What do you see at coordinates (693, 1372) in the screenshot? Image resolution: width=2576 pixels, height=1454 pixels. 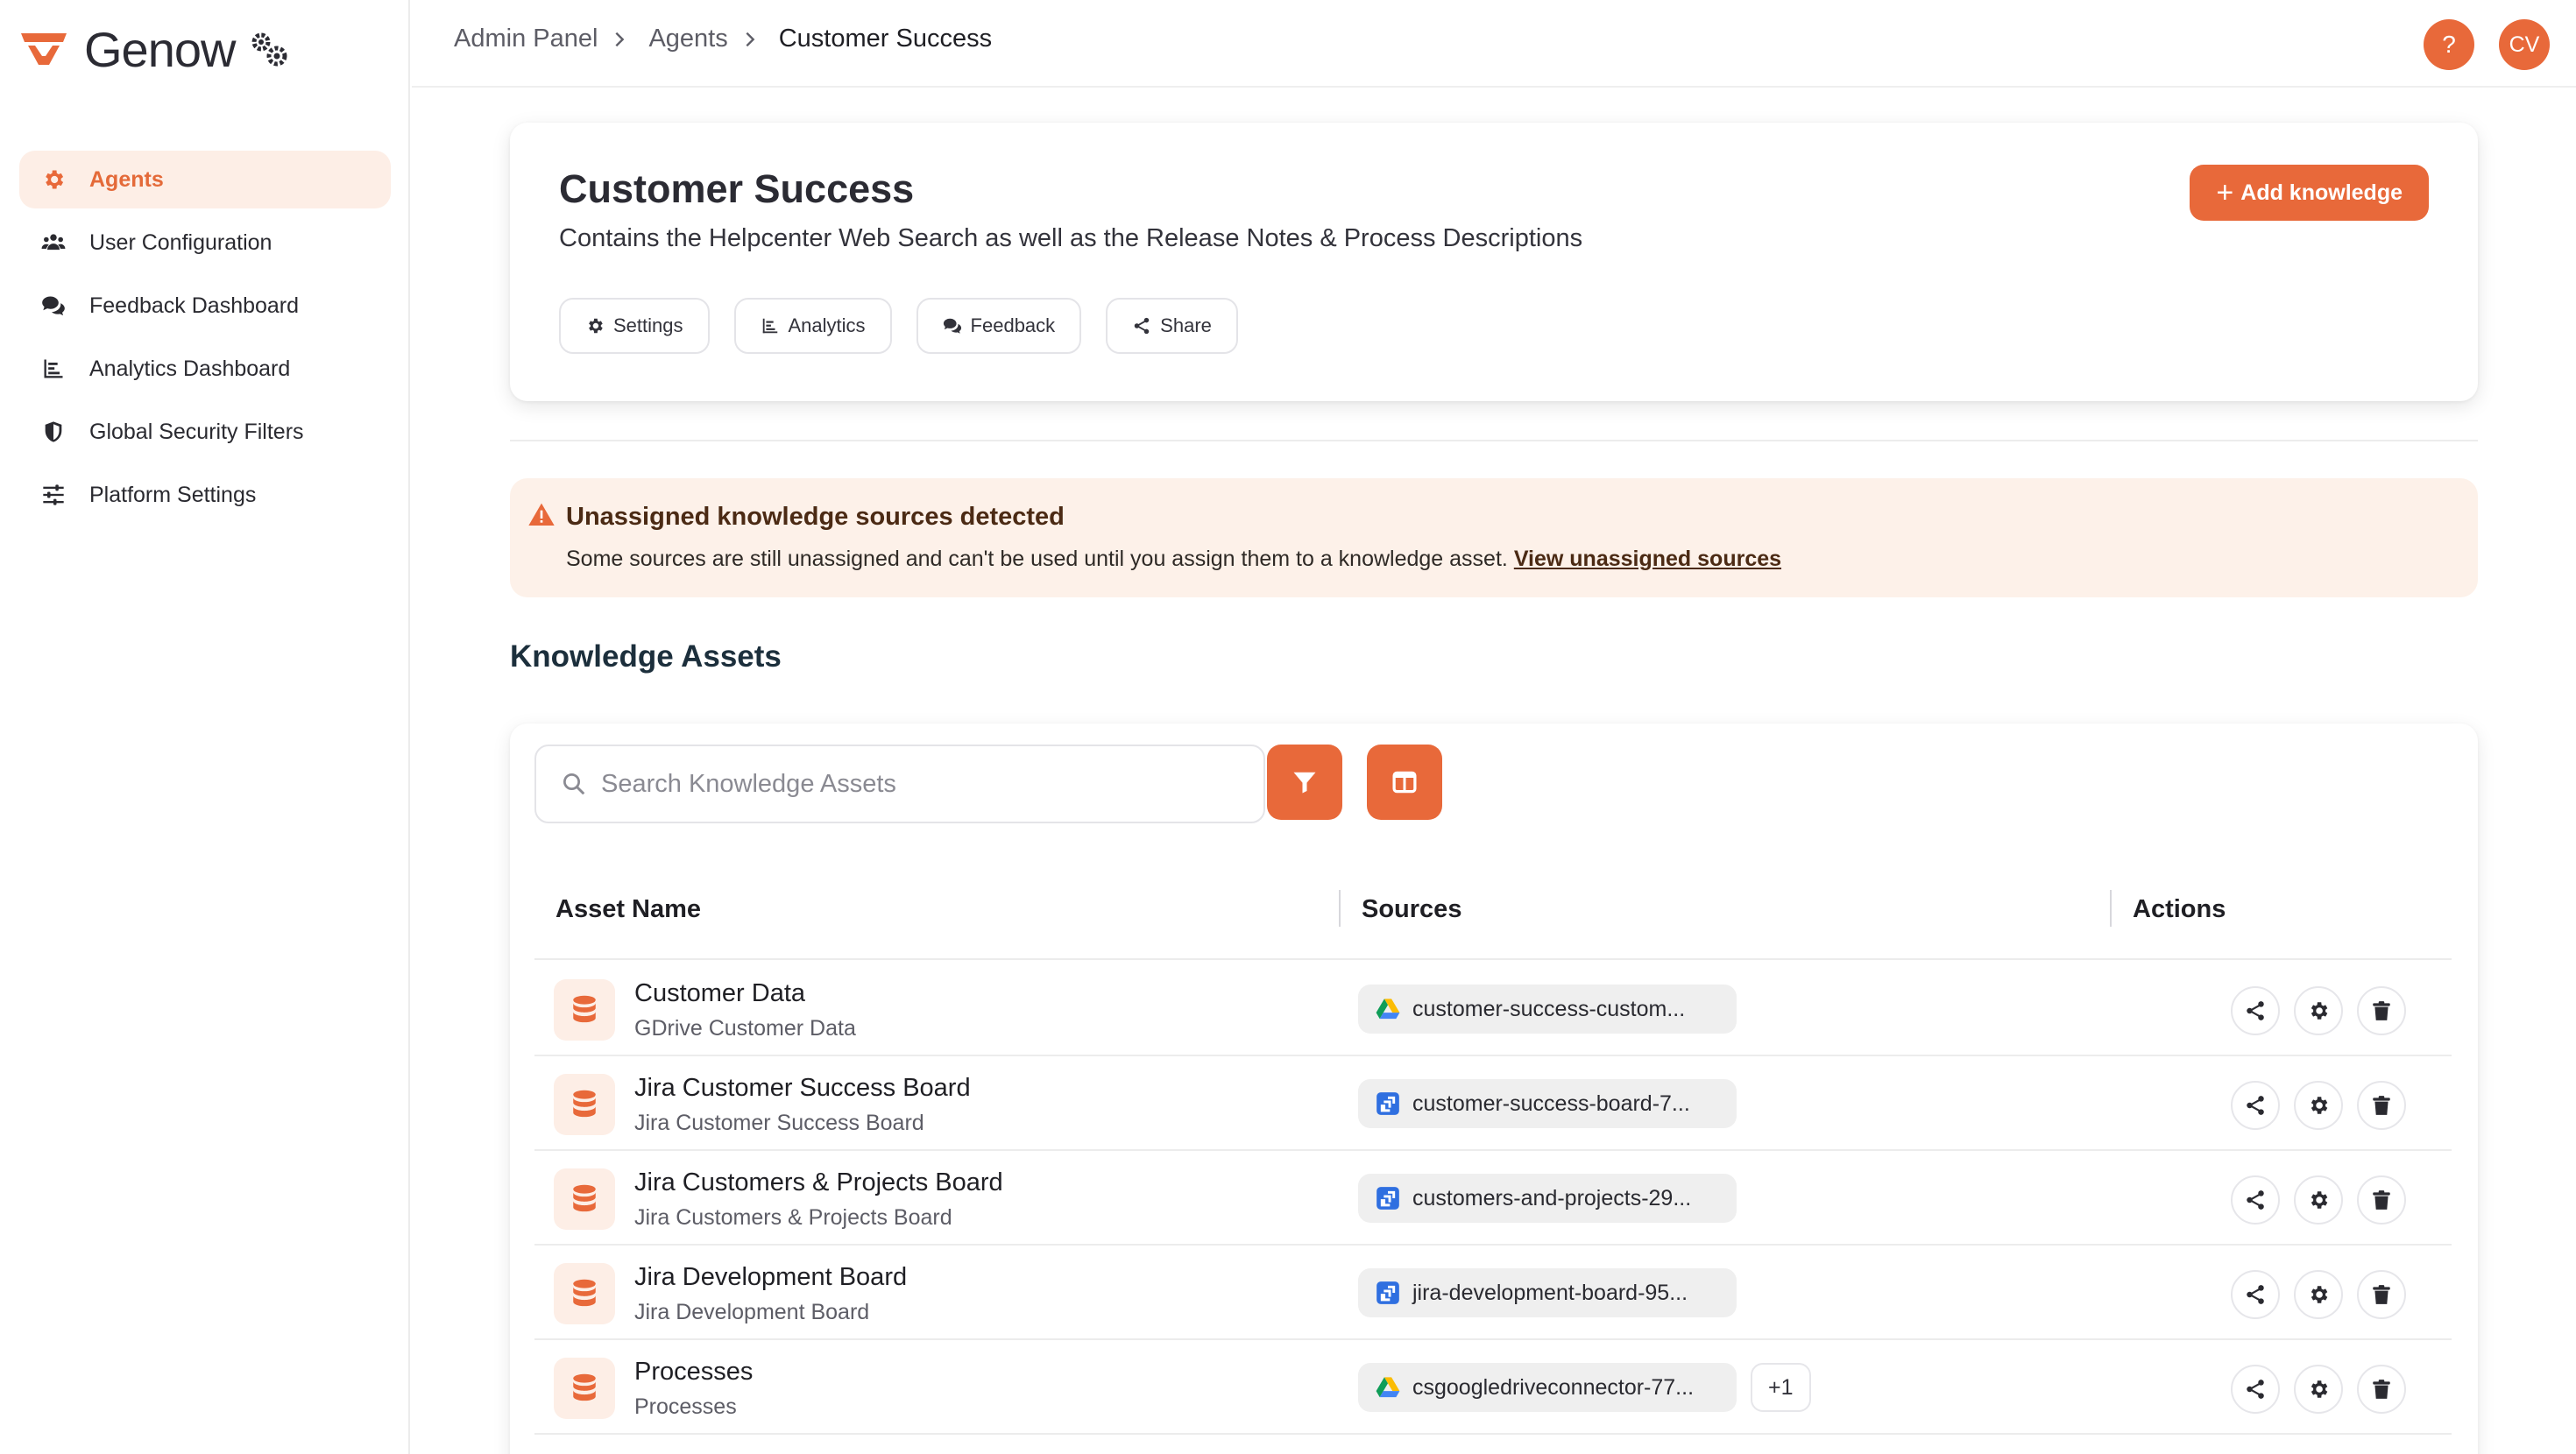 I see `asset-name: Processes` at bounding box center [693, 1372].